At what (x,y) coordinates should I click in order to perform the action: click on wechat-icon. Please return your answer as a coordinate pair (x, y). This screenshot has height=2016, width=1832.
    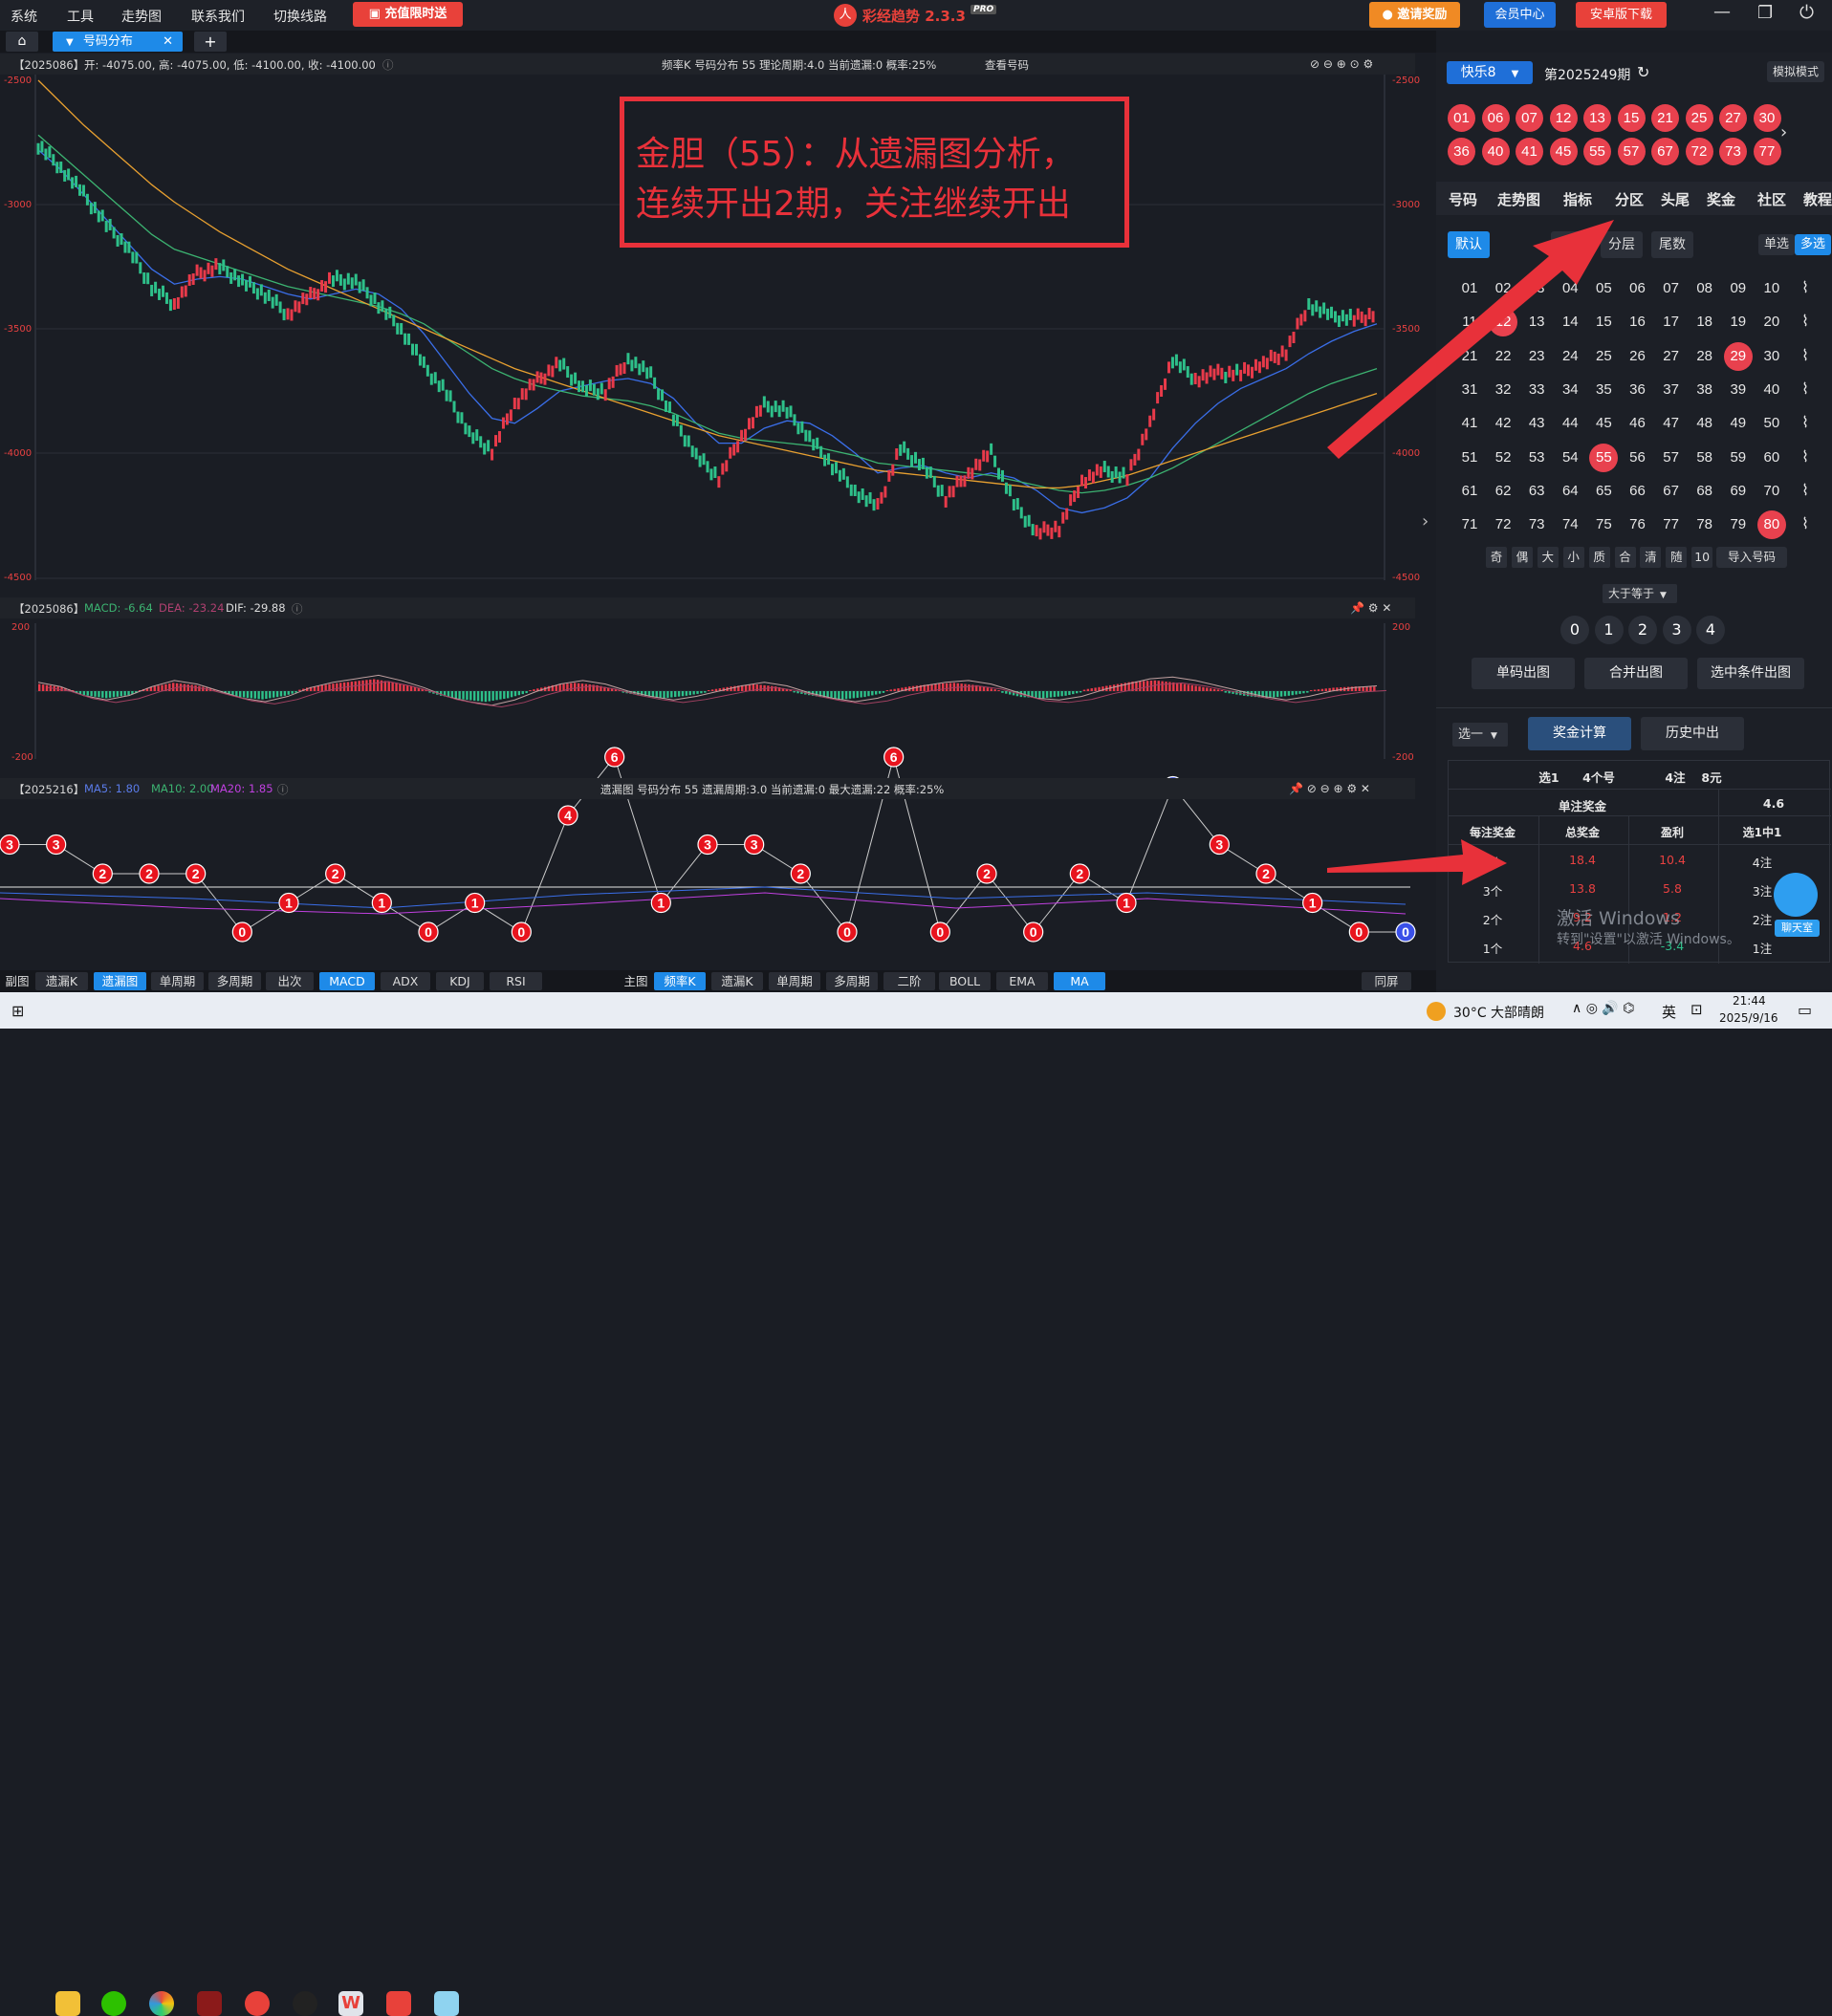
    Looking at the image, I should click on (113, 2003).